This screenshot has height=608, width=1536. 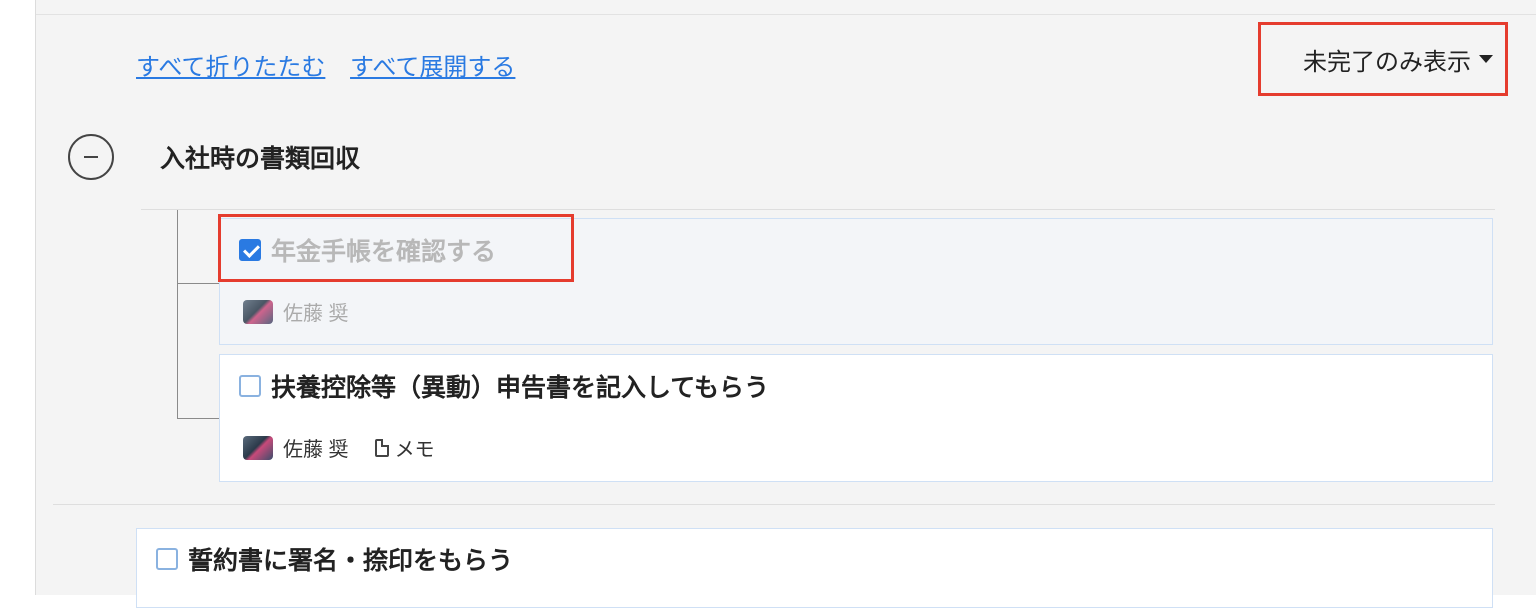 I want to click on group-title: 入社時の書類回収, so click(x=260, y=159).